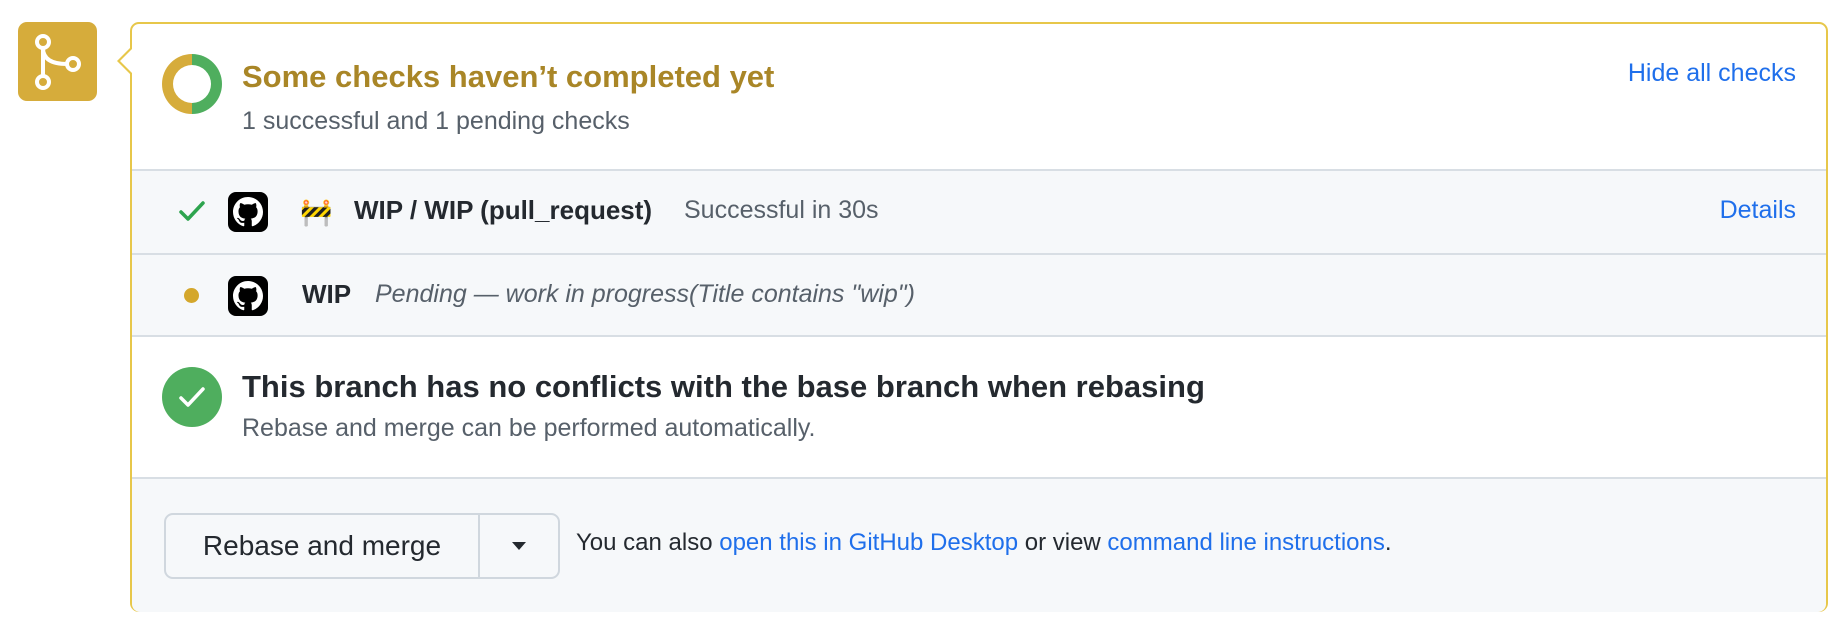 This screenshot has height=620, width=1844. I want to click on check-description: Successful in 30s, so click(781, 210).